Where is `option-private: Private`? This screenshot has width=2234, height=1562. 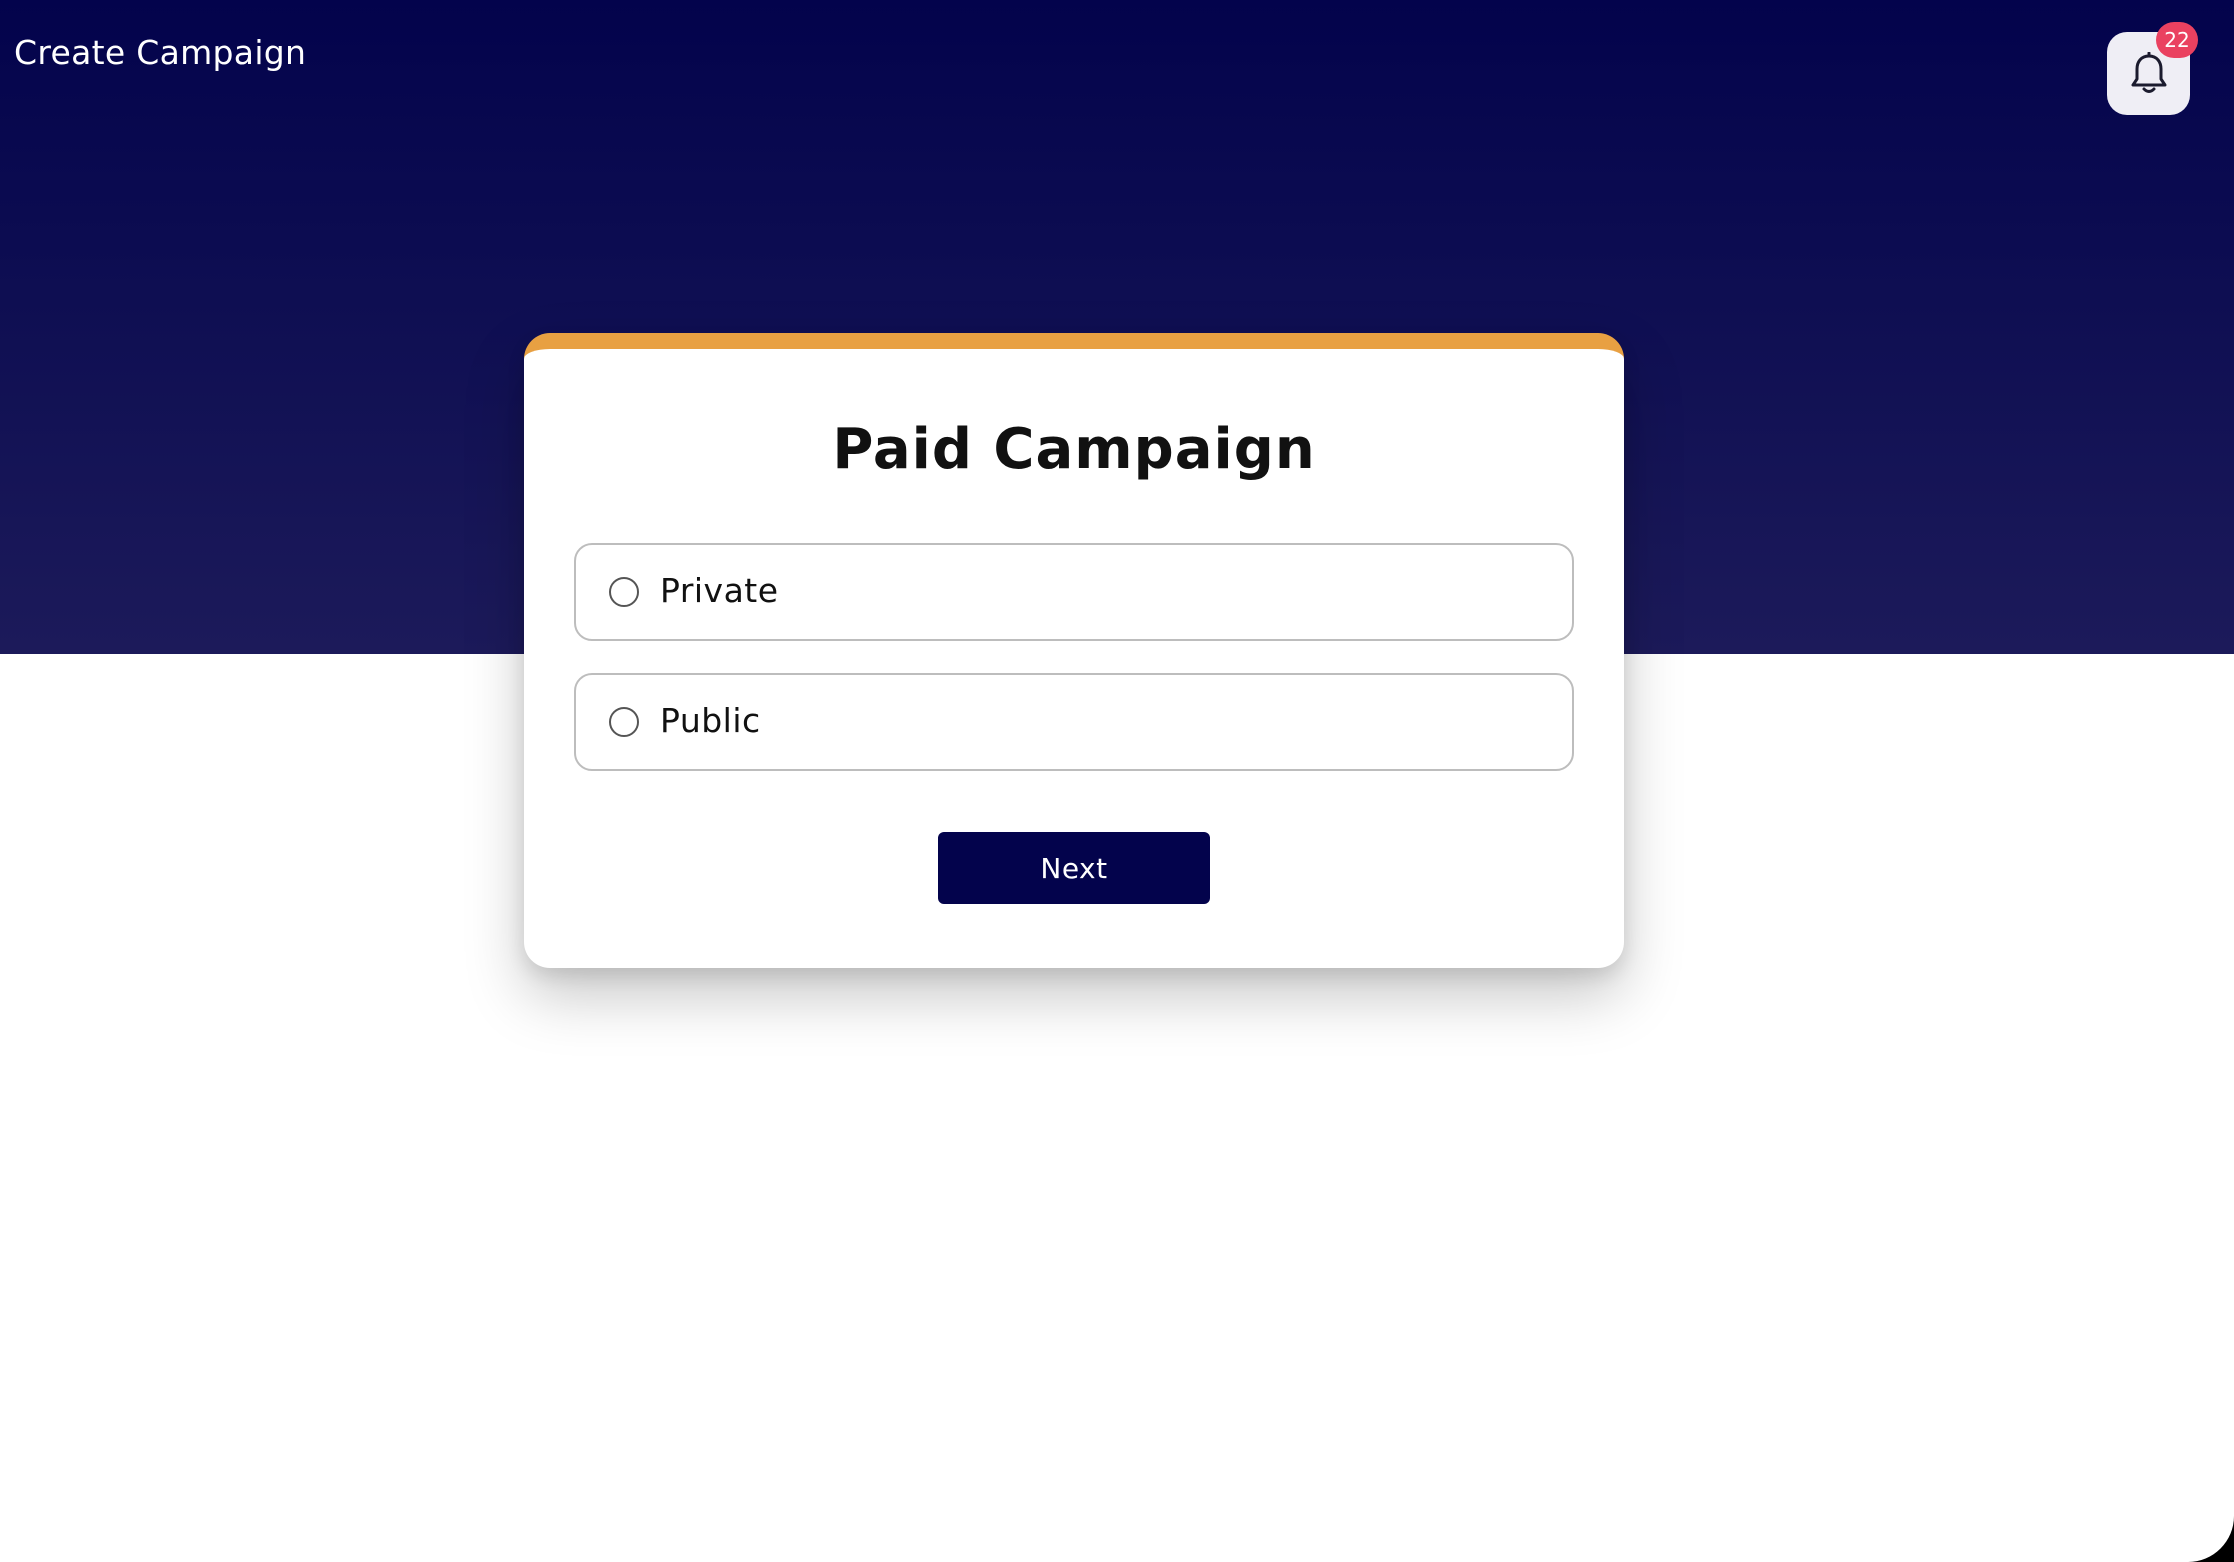 option-private: Private is located at coordinates (1074, 592).